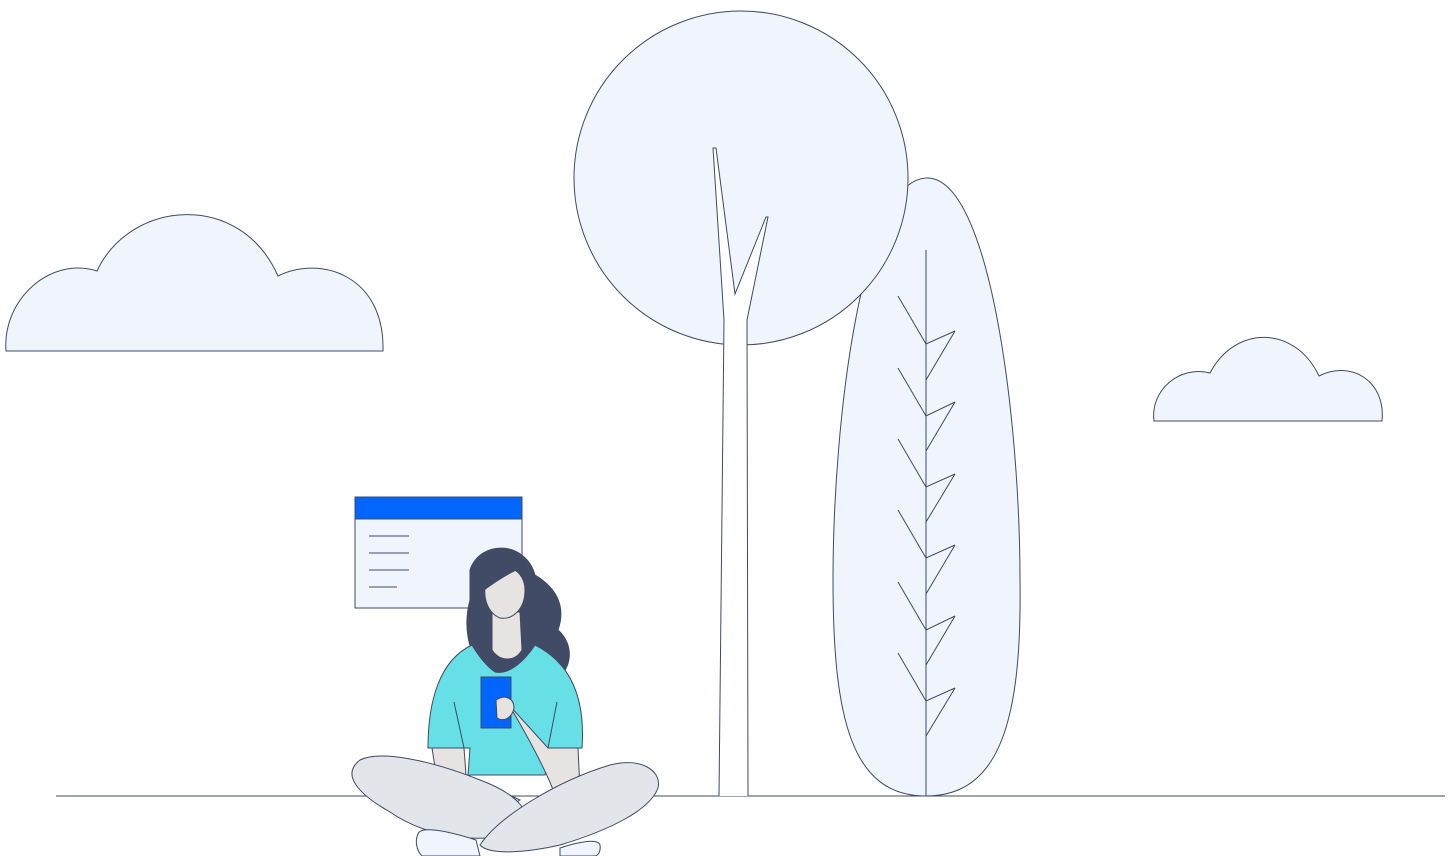  I want to click on cloud-left, so click(194, 283).